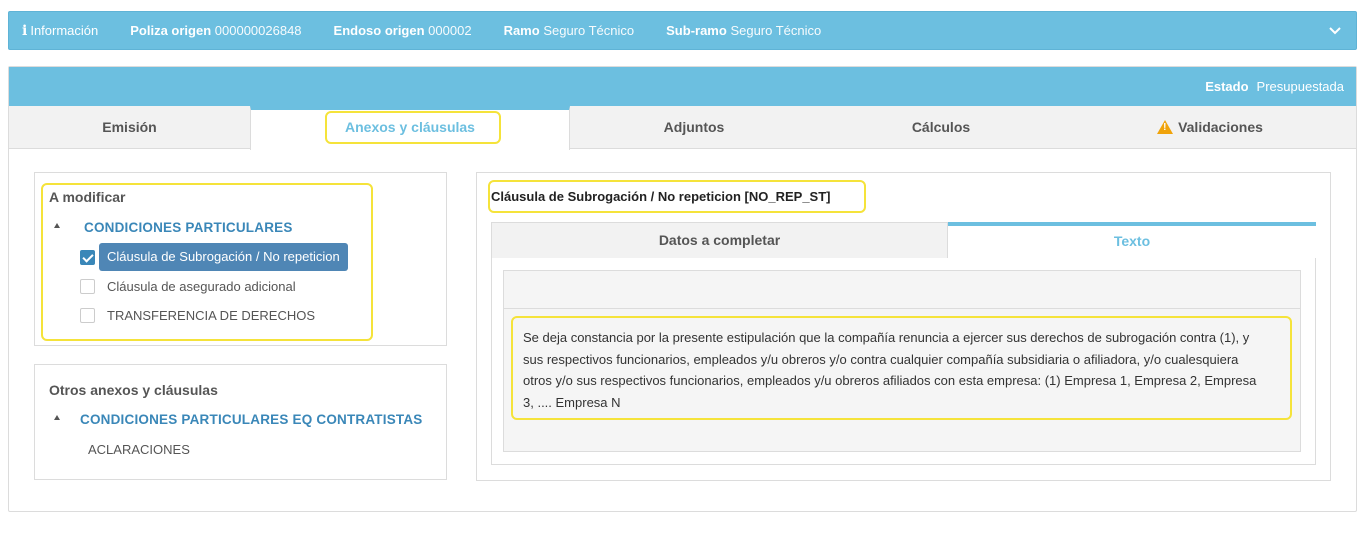  I want to click on tab-validaciones: Validaciones, so click(1210, 127).